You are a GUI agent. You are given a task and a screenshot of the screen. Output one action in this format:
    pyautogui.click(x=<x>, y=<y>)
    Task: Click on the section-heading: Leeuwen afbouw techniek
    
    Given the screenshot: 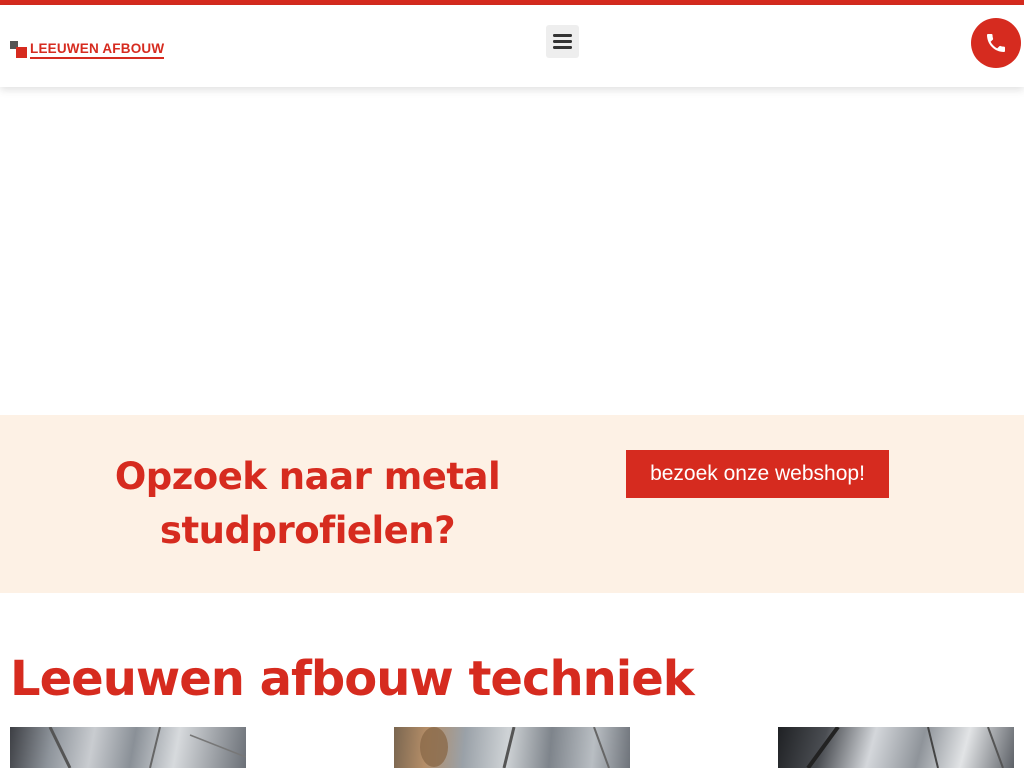 What is the action you would take?
    pyautogui.click(x=352, y=679)
    